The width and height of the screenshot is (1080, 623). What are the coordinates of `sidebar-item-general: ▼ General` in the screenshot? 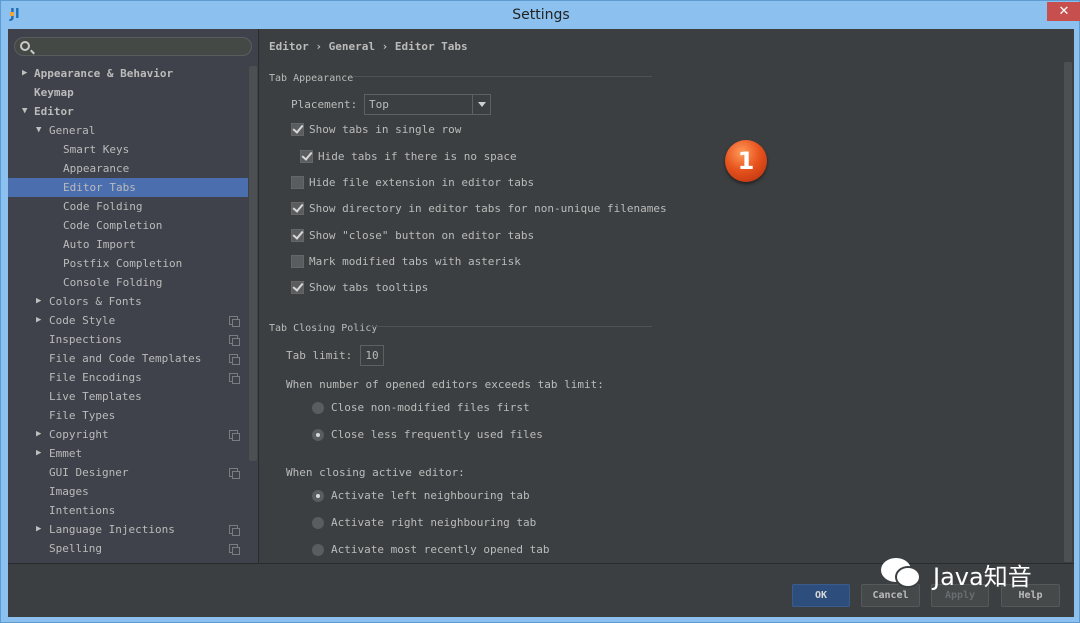 It's located at (128, 130).